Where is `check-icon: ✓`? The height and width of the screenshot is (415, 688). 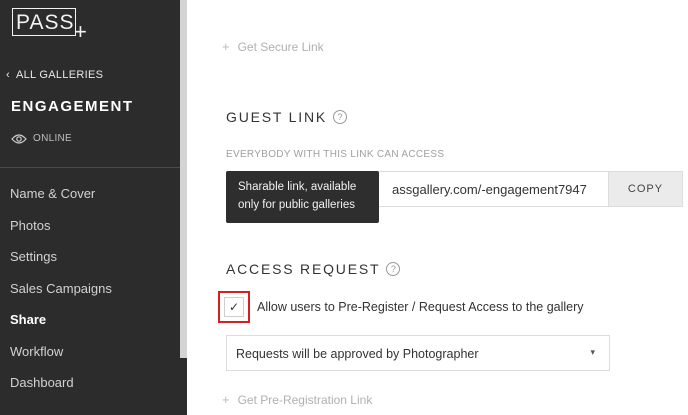 check-icon: ✓ is located at coordinates (234, 307).